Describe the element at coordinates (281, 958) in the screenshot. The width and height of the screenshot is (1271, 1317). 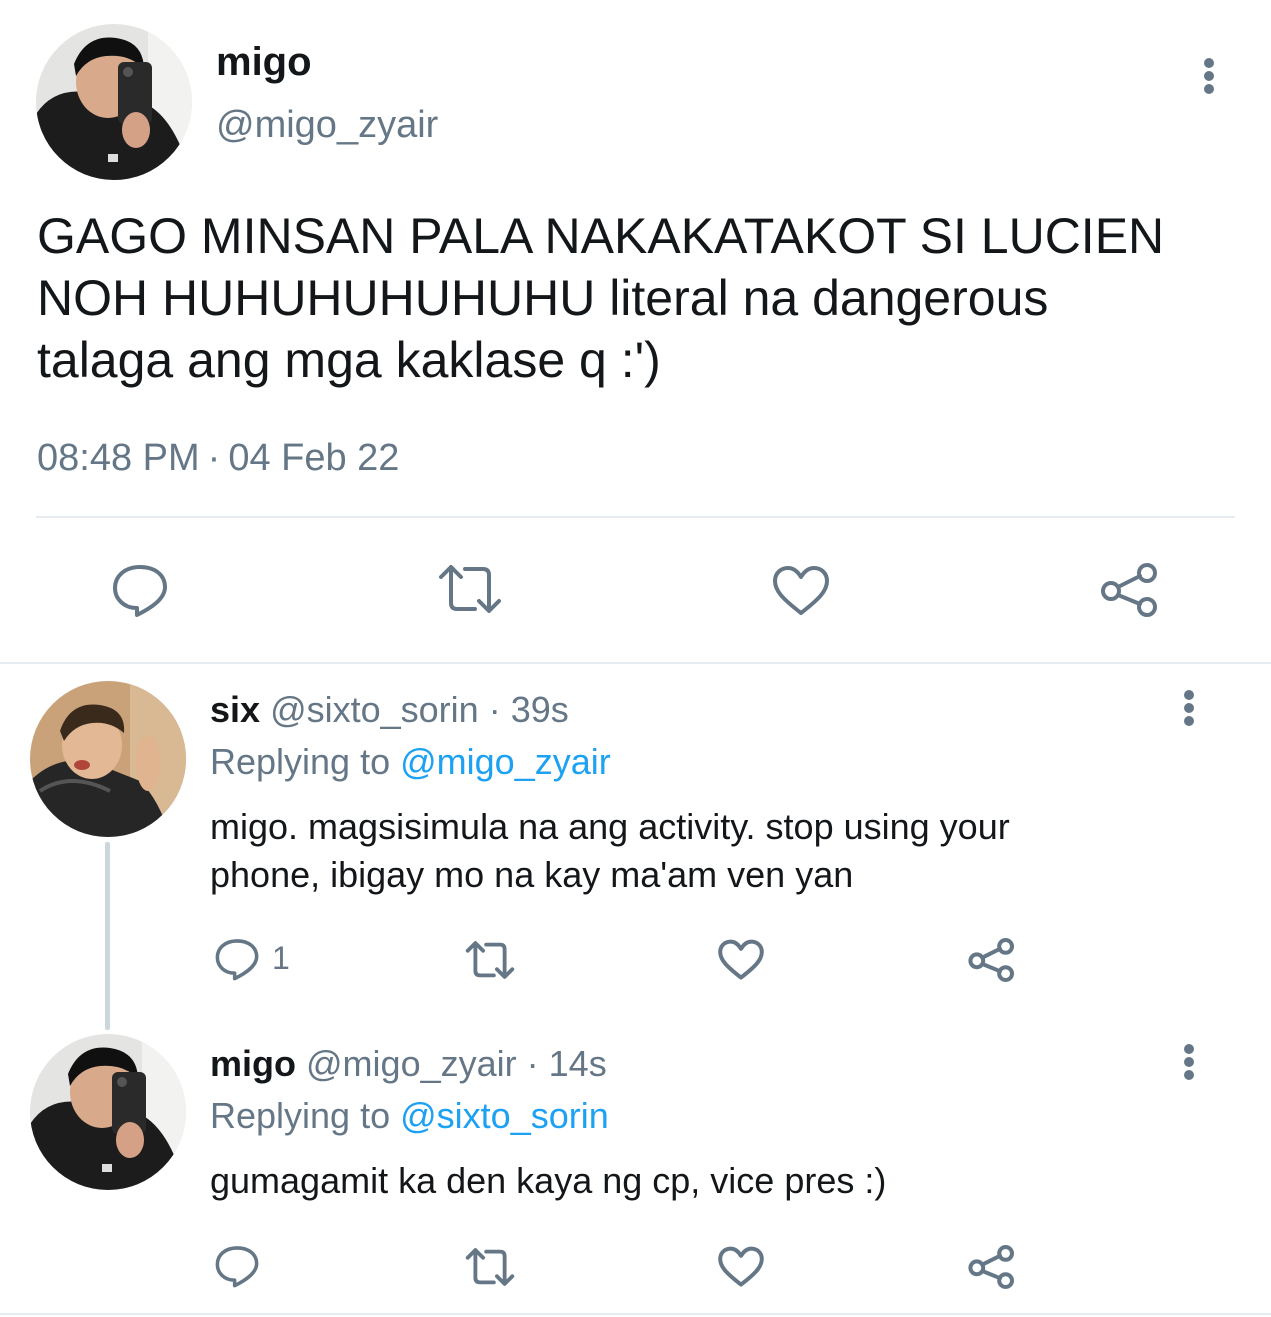
I see `reply-count: 1` at that location.